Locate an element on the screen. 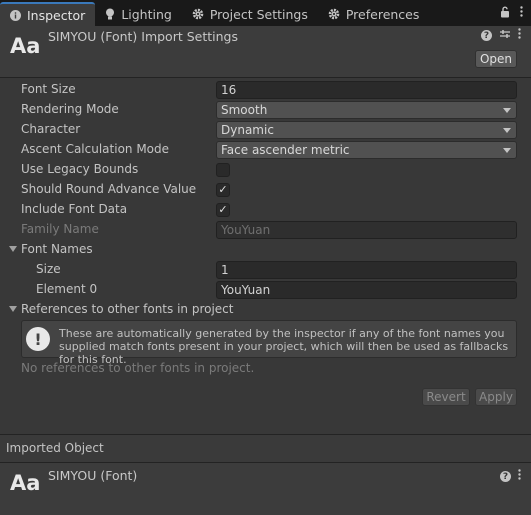 This screenshot has height=515, width=531. references-row: References to other fonts in project is located at coordinates (265, 310).